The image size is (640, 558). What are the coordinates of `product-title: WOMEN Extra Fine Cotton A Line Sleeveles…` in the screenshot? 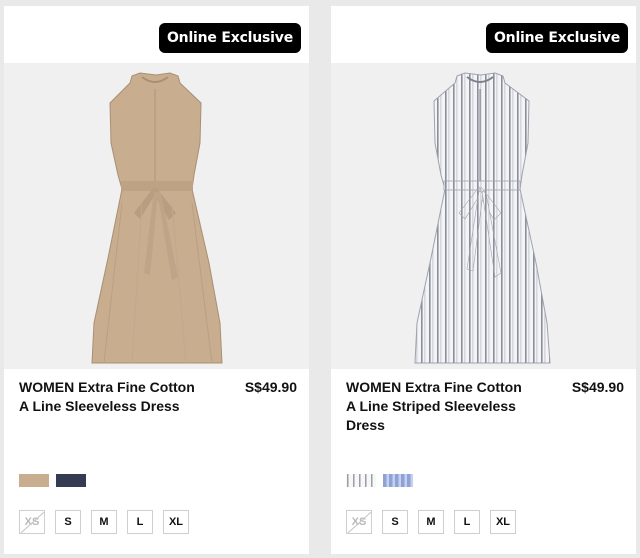 It's located at (109, 397).